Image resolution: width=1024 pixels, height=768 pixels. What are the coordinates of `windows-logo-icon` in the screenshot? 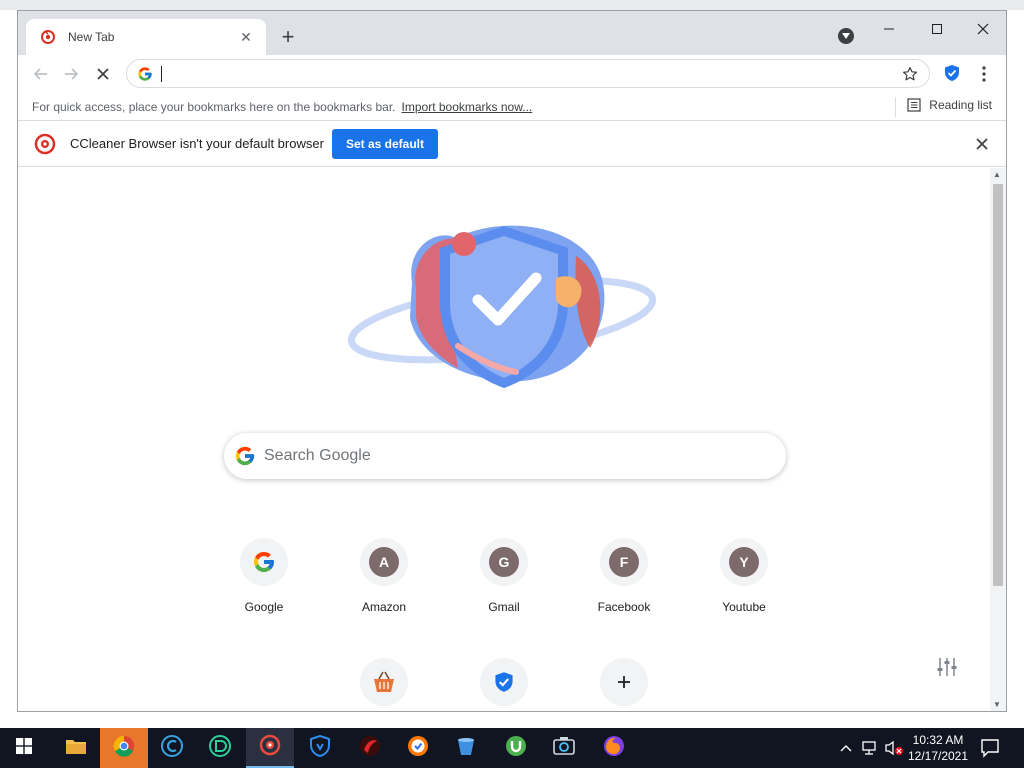 It's located at (24, 748).